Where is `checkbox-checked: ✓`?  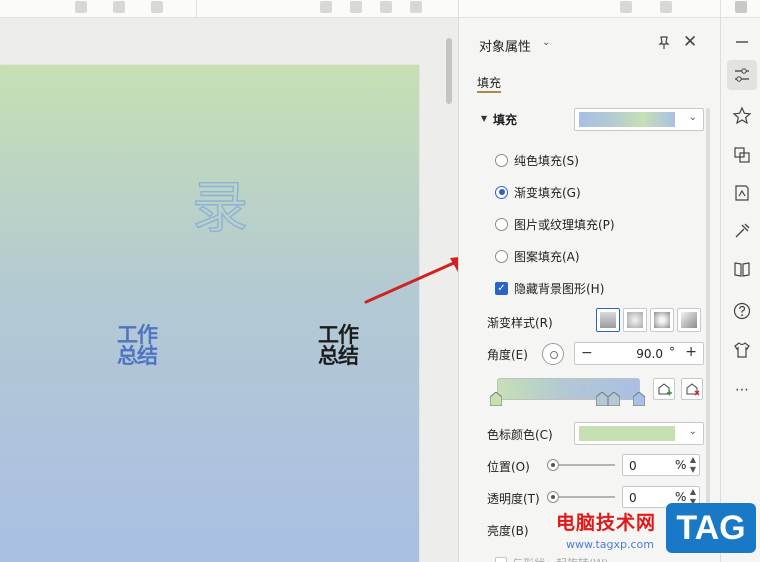 checkbox-checked: ✓ is located at coordinates (501, 288).